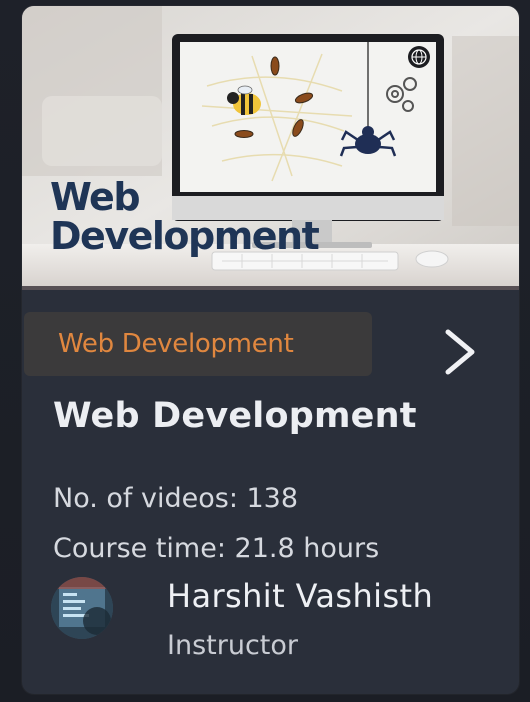 Image resolution: width=530 pixels, height=702 pixels. What do you see at coordinates (300, 596) in the screenshot?
I see `instructor-name: Harshit Vashisth` at bounding box center [300, 596].